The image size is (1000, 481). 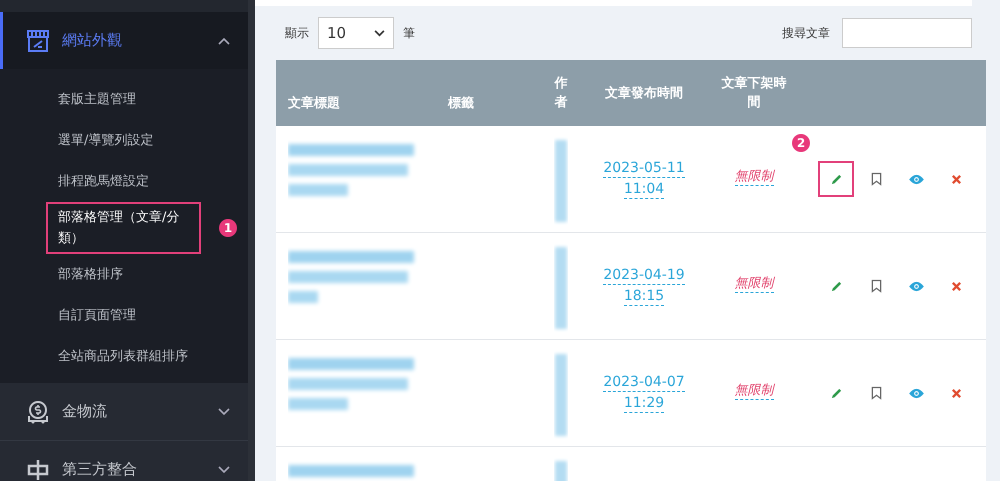 I want to click on menu-item: 選單/導覽列設定, so click(x=106, y=140).